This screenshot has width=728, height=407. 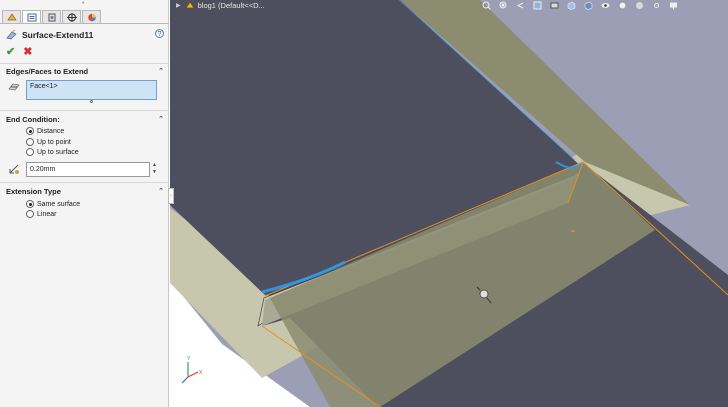 I want to click on distance-spinner: ▲ ▼, so click(x=154, y=169).